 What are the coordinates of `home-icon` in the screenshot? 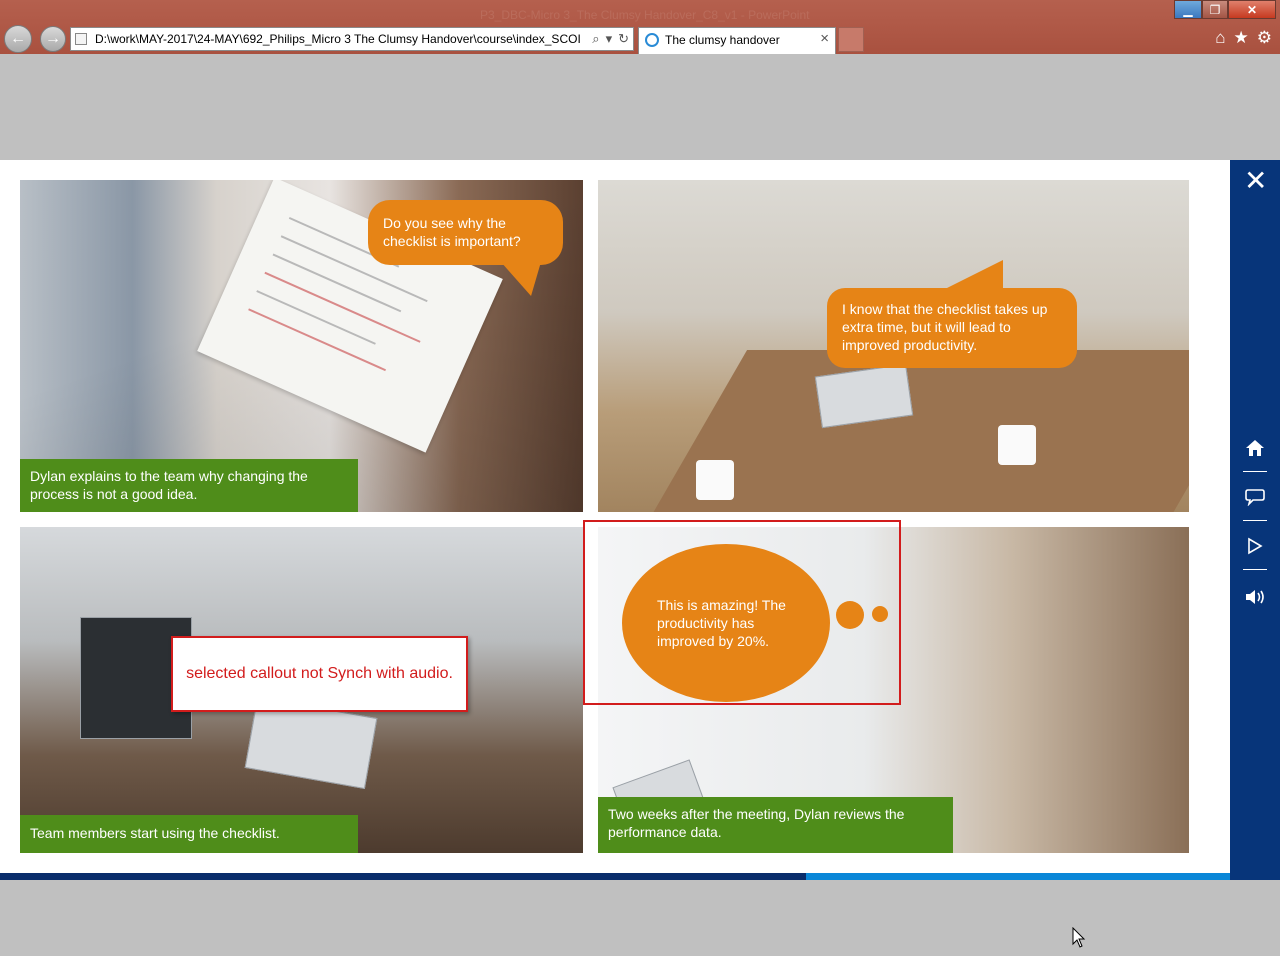 It's located at (1255, 448).